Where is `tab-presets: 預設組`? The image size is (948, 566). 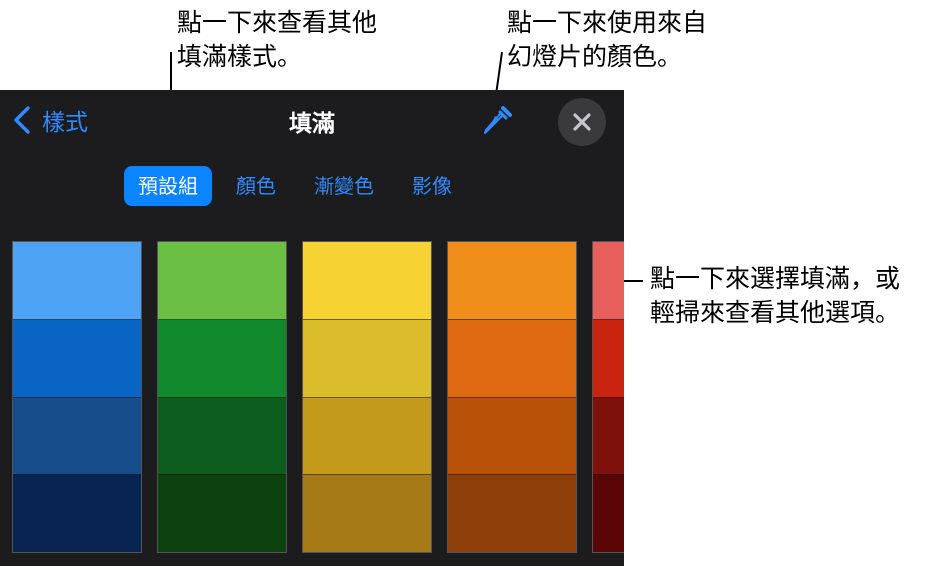
tab-presets: 預設組 is located at coordinates (168, 186).